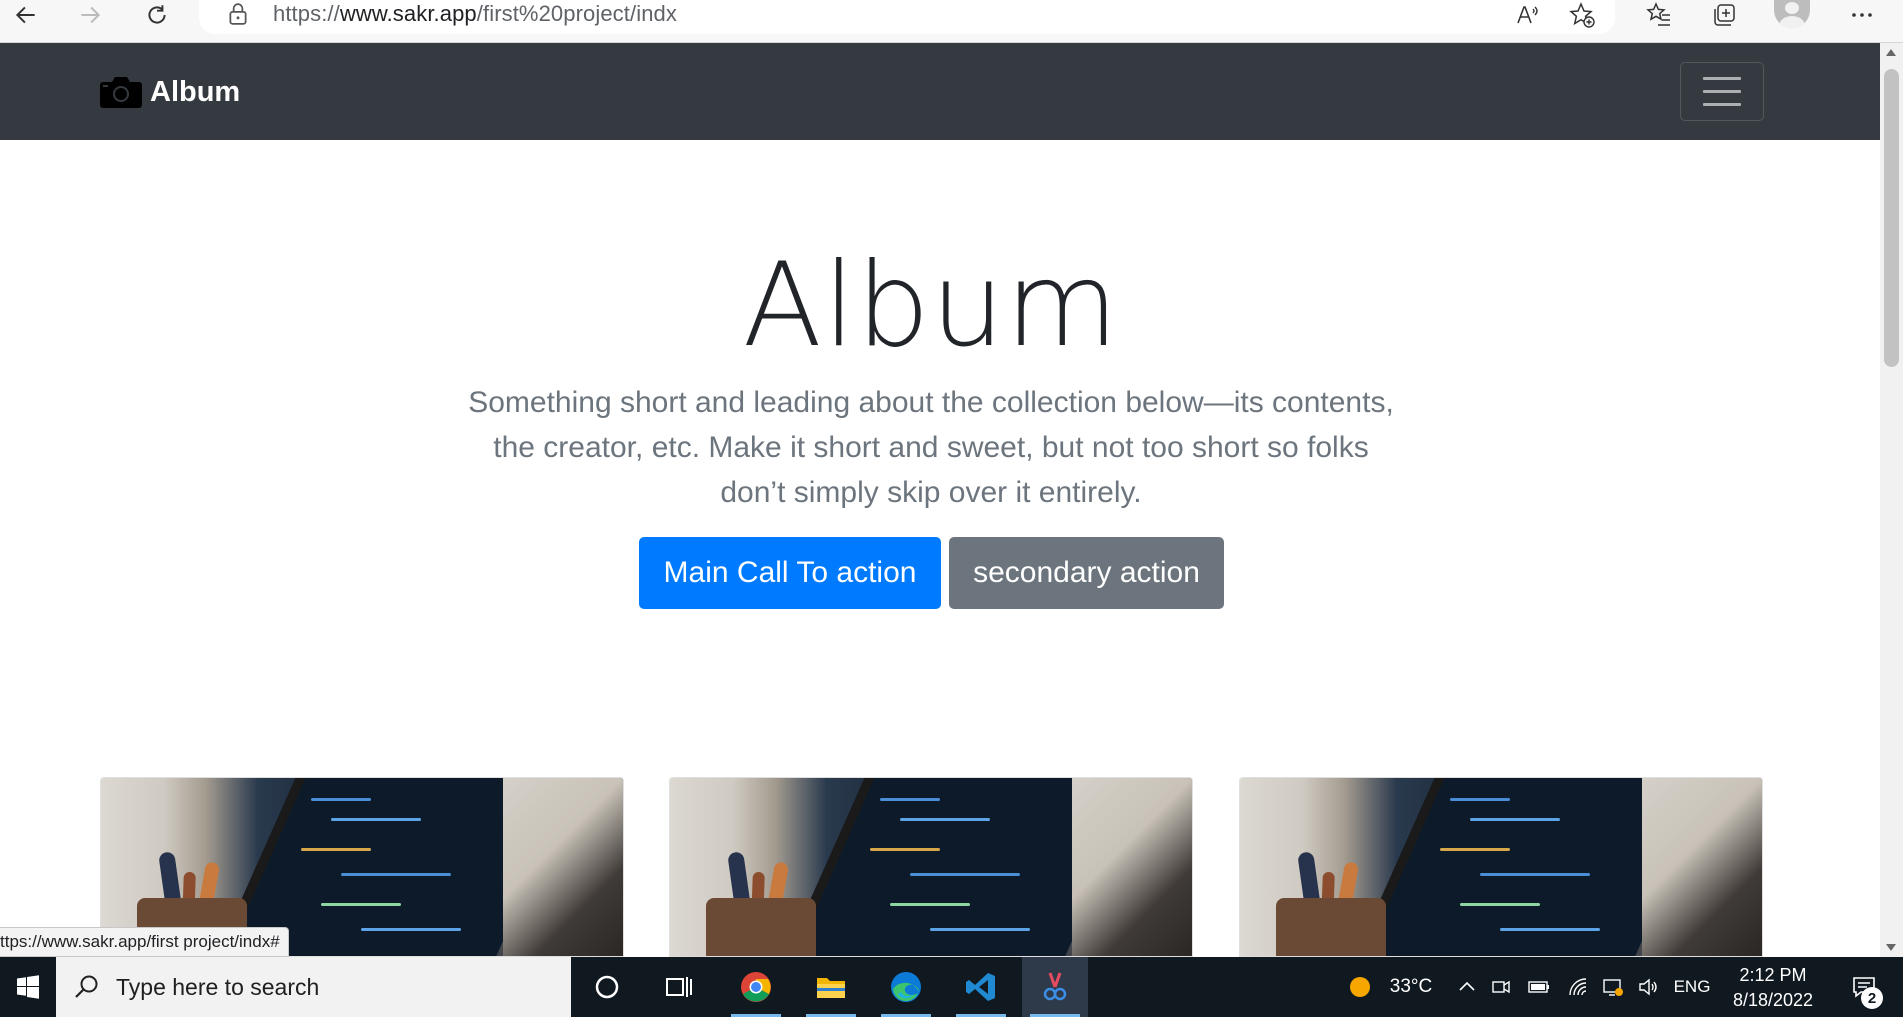  I want to click on cortana-button, so click(607, 987).